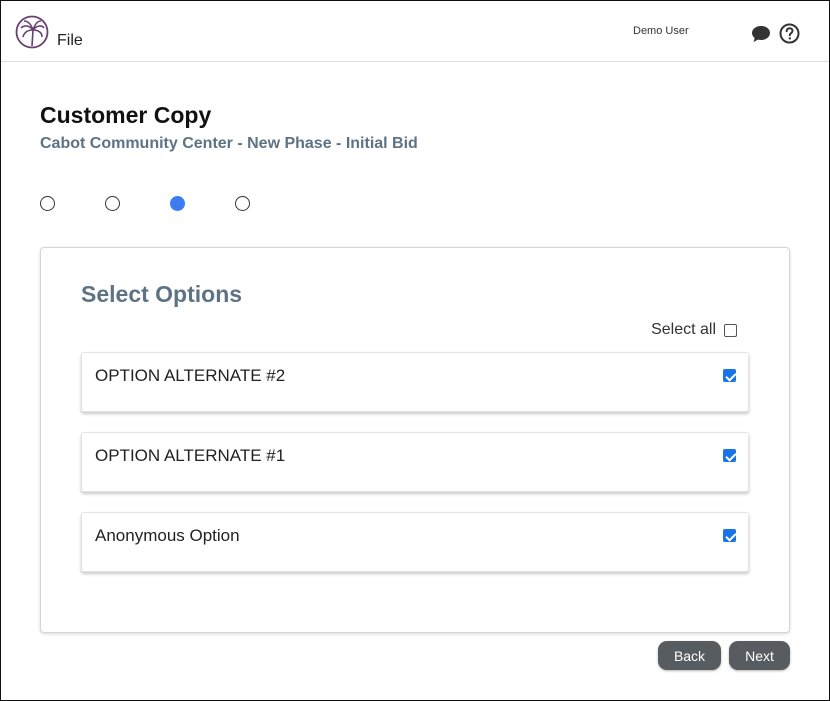 The width and height of the screenshot is (830, 701). I want to click on step-3-dot-active, so click(177, 203).